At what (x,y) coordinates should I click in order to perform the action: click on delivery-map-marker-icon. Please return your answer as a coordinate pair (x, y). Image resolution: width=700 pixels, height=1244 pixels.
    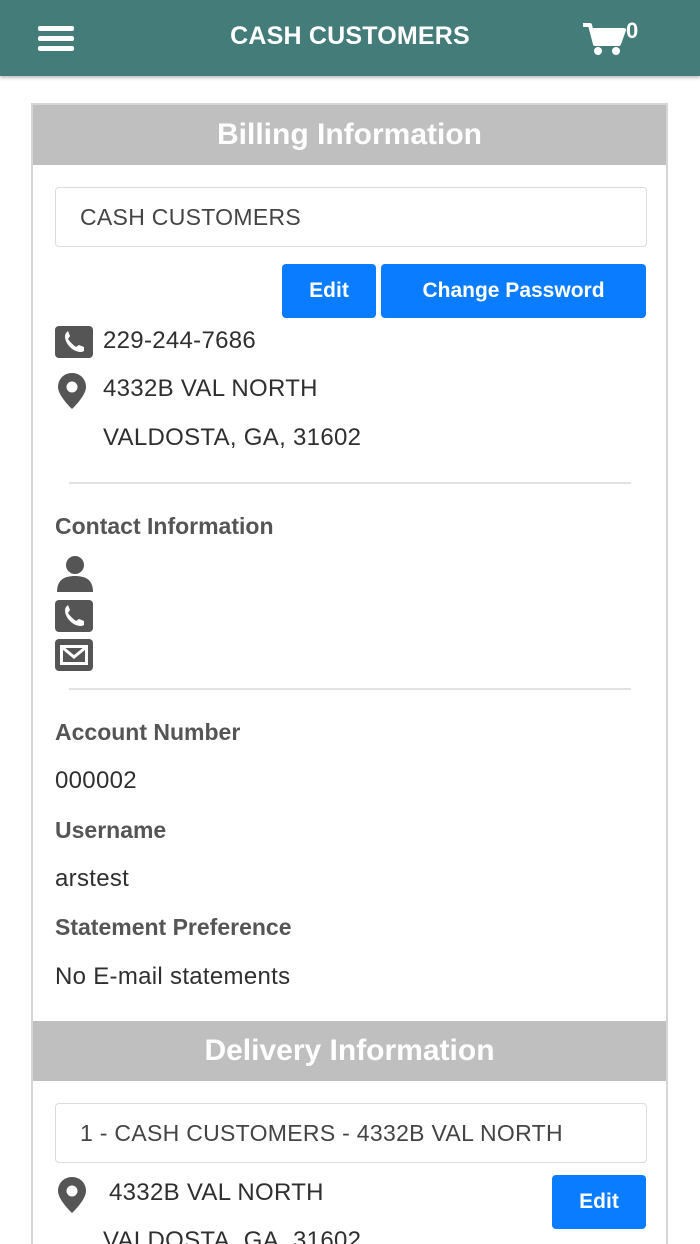
    Looking at the image, I should click on (72, 1195).